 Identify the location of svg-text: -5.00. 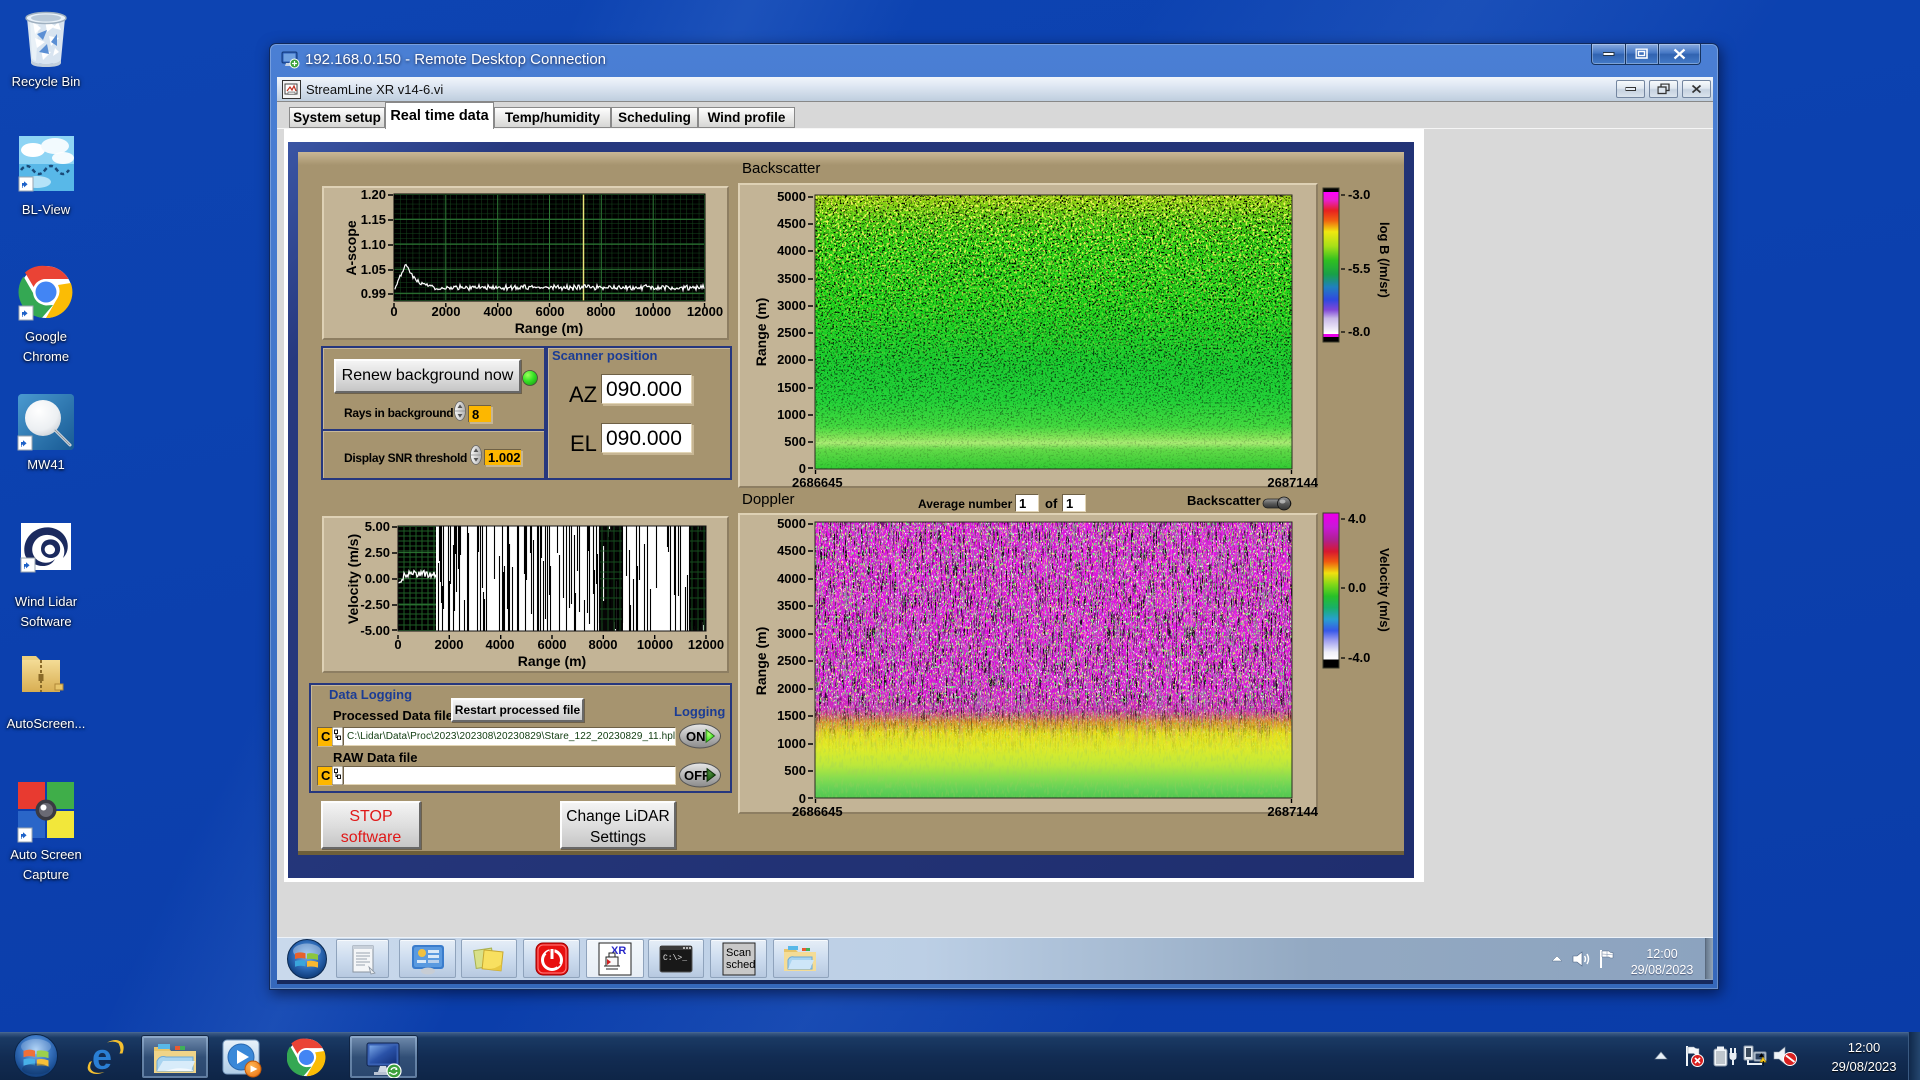
(375, 630).